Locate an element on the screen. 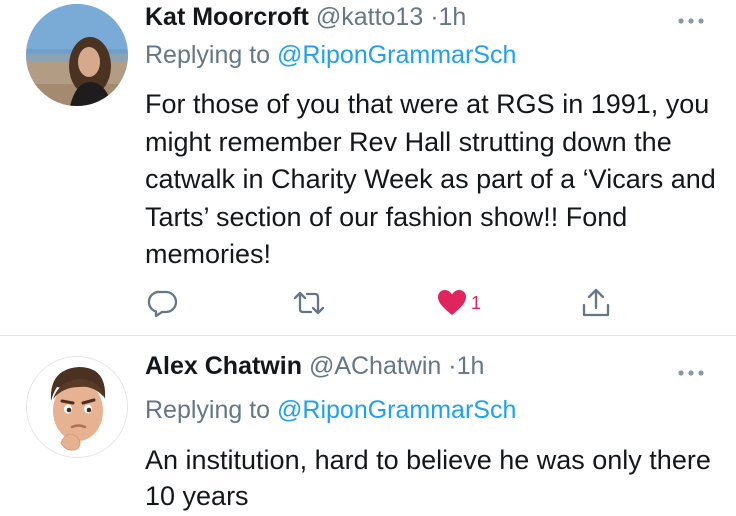 The width and height of the screenshot is (736, 516). display-name: Alex Chatwin is located at coordinates (223, 366).